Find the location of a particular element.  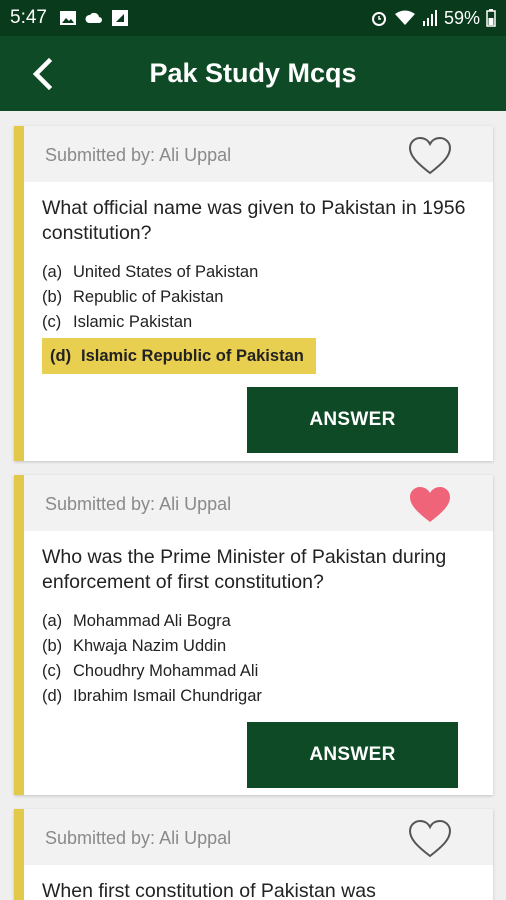

option-text: Mohammad Ali Bogra is located at coordinates (152, 621).